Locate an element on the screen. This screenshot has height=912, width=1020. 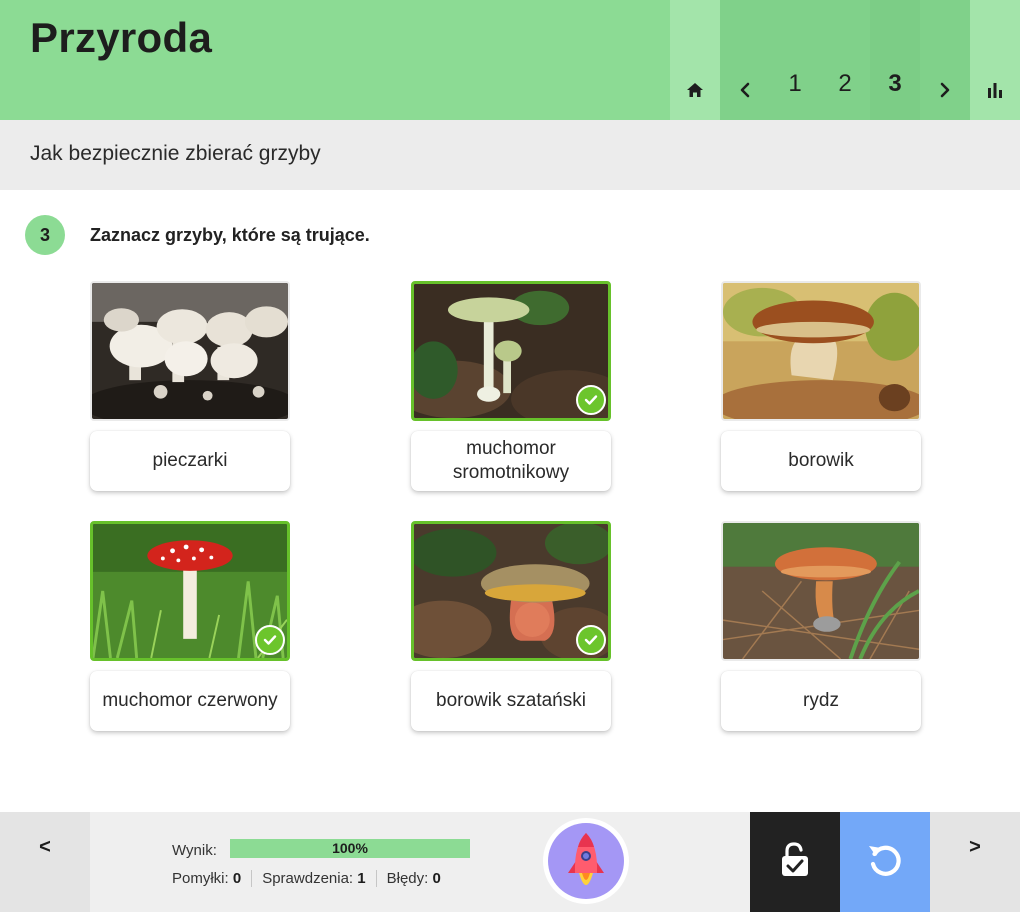
answer-card-rydz: rydz is located at coordinates (821, 626).